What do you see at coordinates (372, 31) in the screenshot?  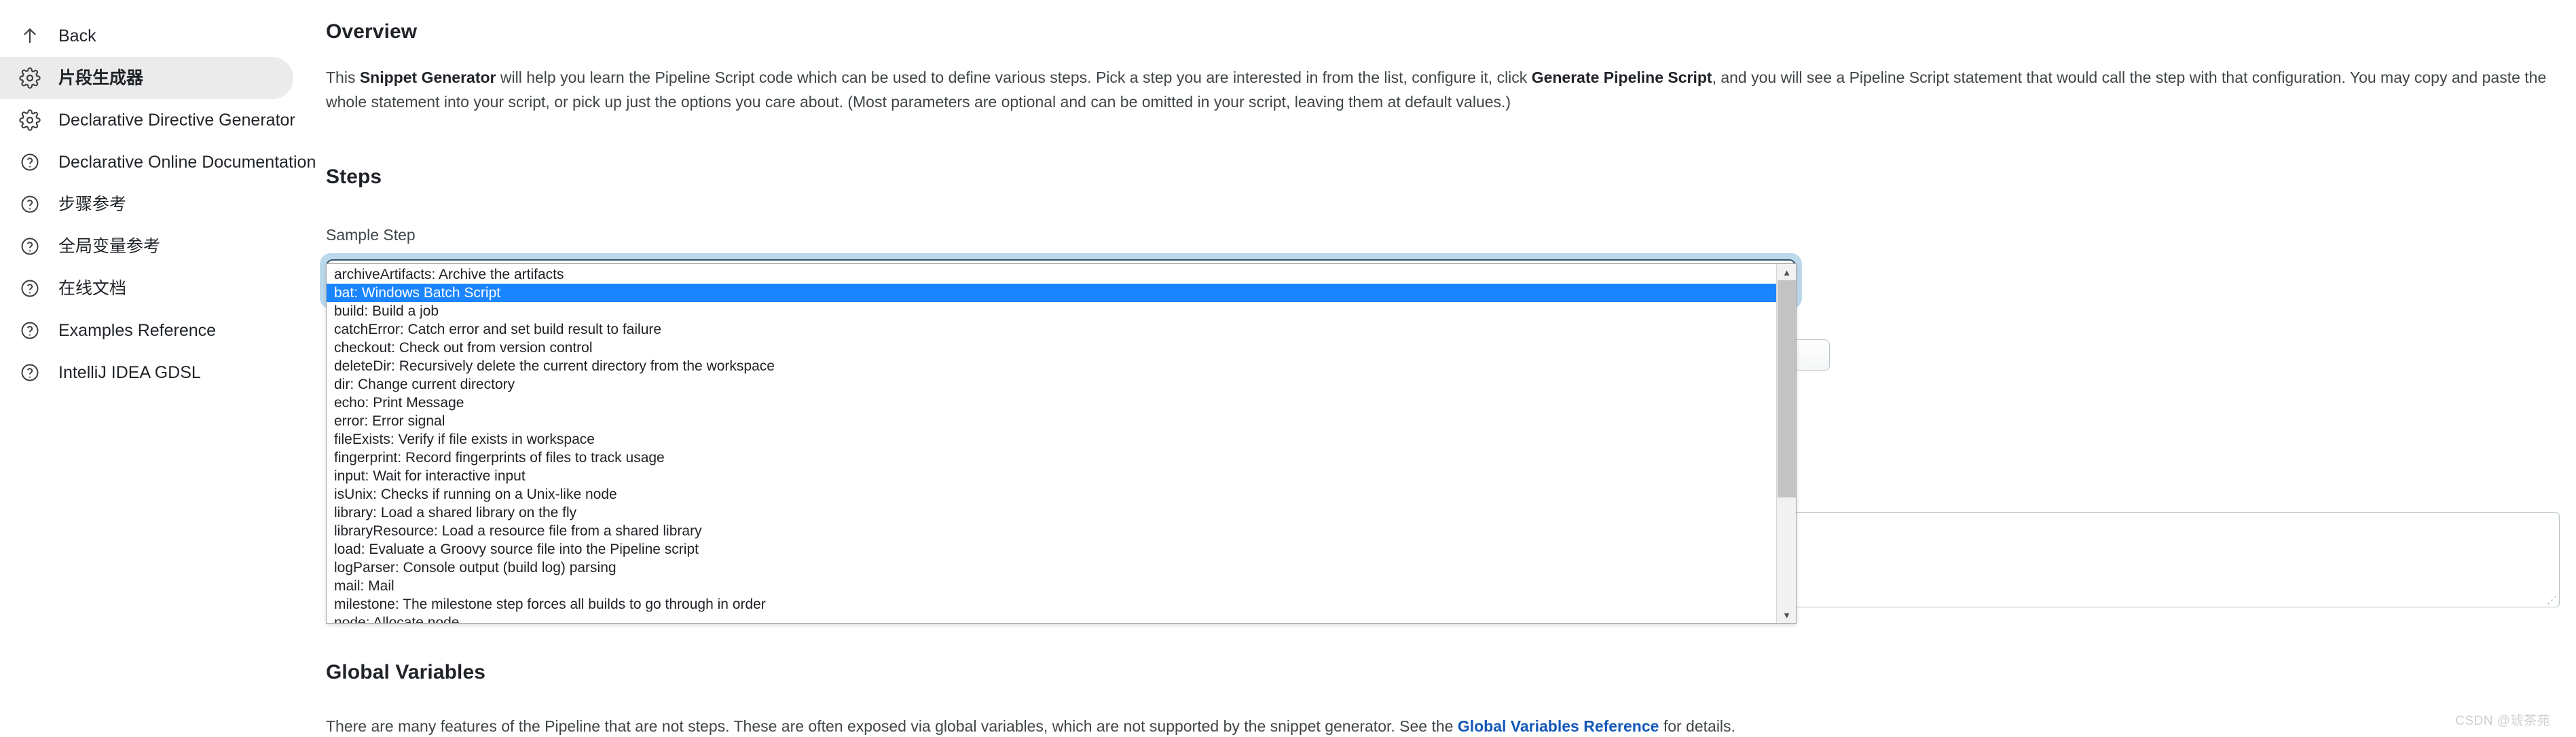 I see `overview-heading: Overview` at bounding box center [372, 31].